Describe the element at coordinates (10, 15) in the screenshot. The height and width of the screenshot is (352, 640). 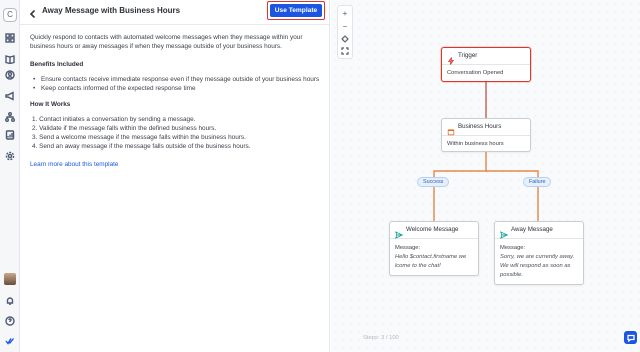
I see `workspace-logo: C` at that location.